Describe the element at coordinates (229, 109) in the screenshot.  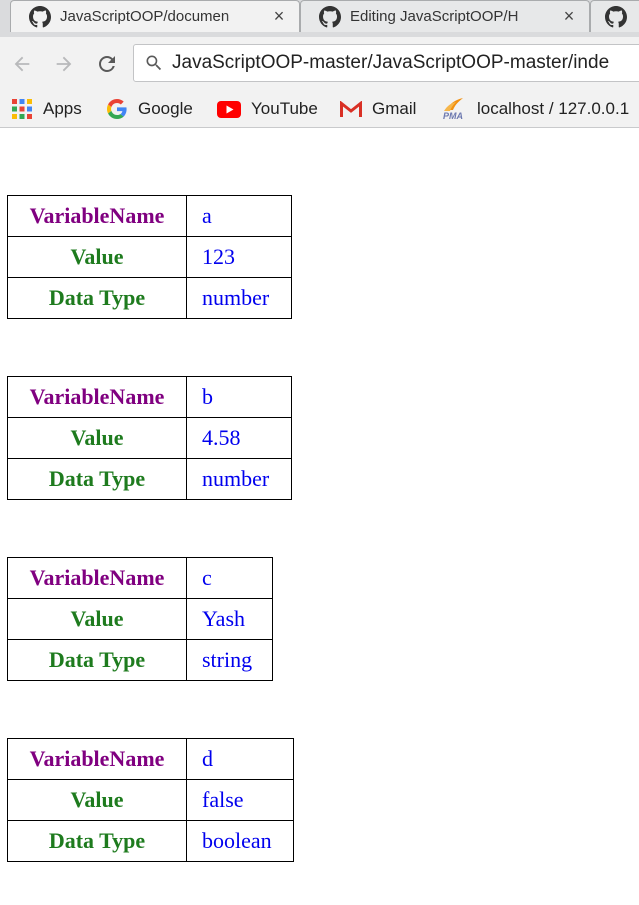
I see `youtube-icon` at that location.